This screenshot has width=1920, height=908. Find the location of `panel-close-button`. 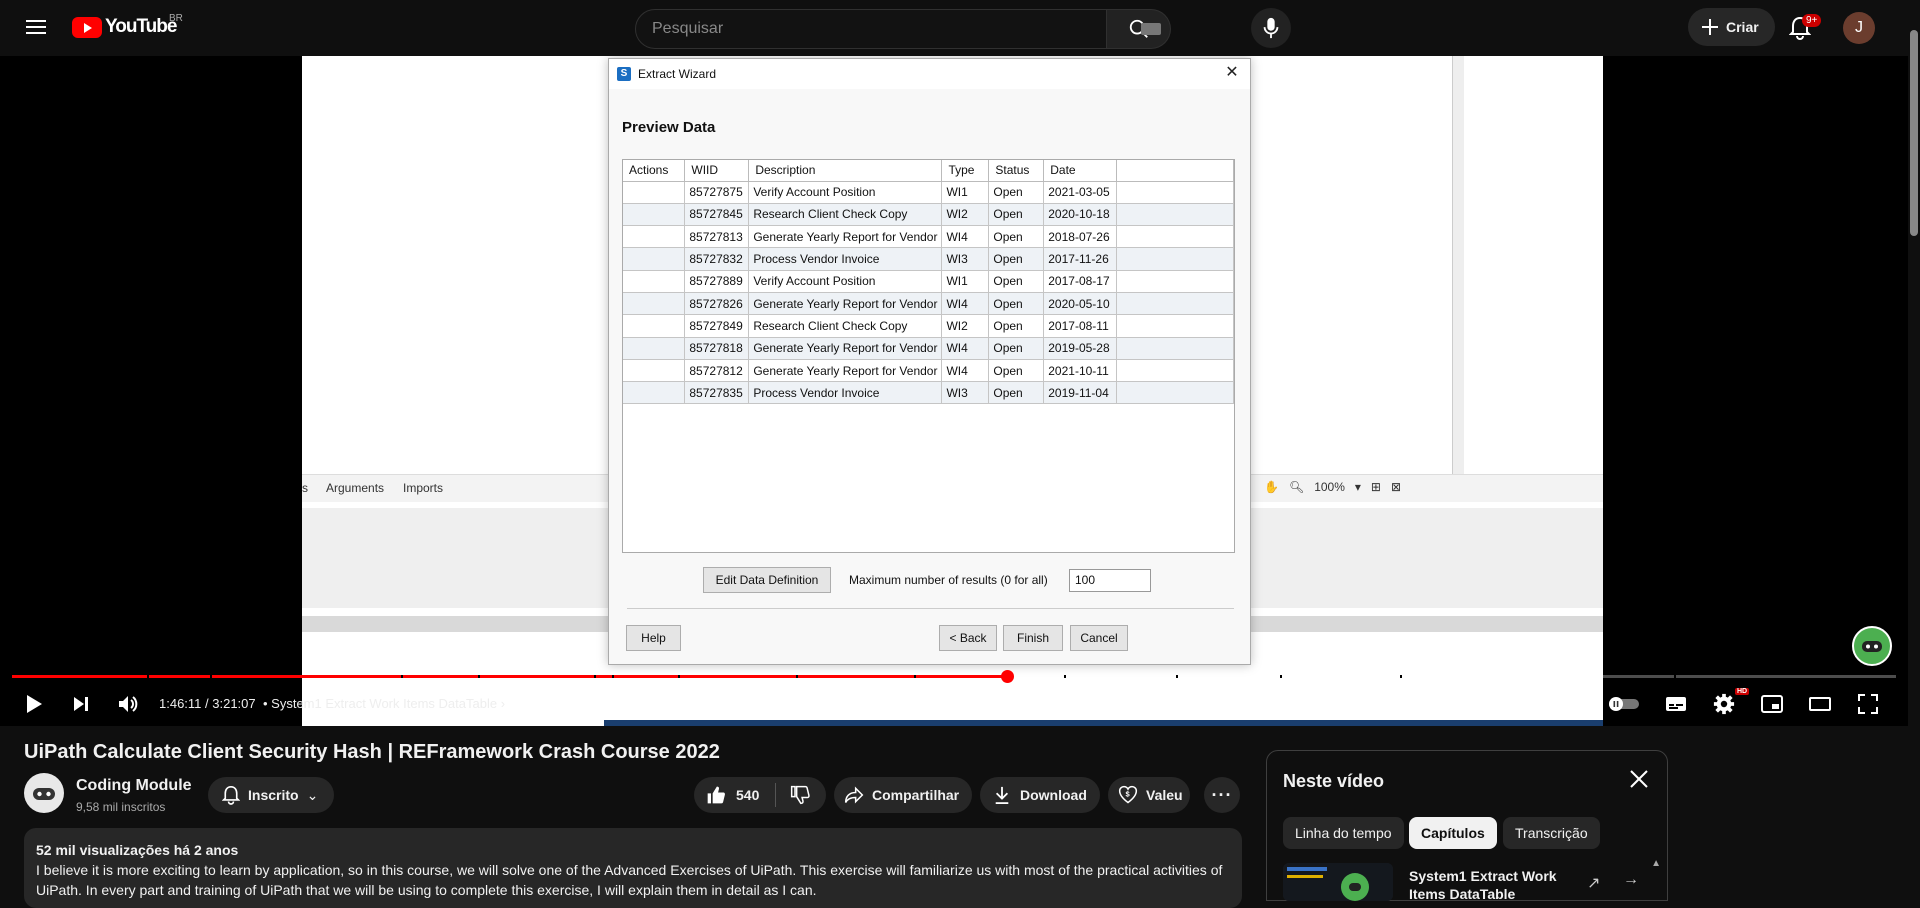

panel-close-button is located at coordinates (1641, 781).